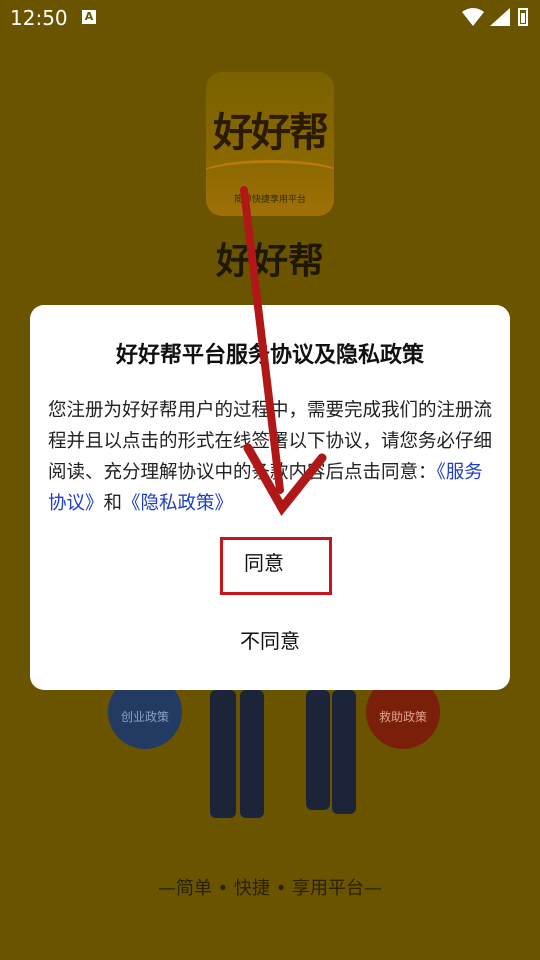 This screenshot has width=540, height=960. Describe the element at coordinates (473, 17) in the screenshot. I see `wifi-icon` at that location.